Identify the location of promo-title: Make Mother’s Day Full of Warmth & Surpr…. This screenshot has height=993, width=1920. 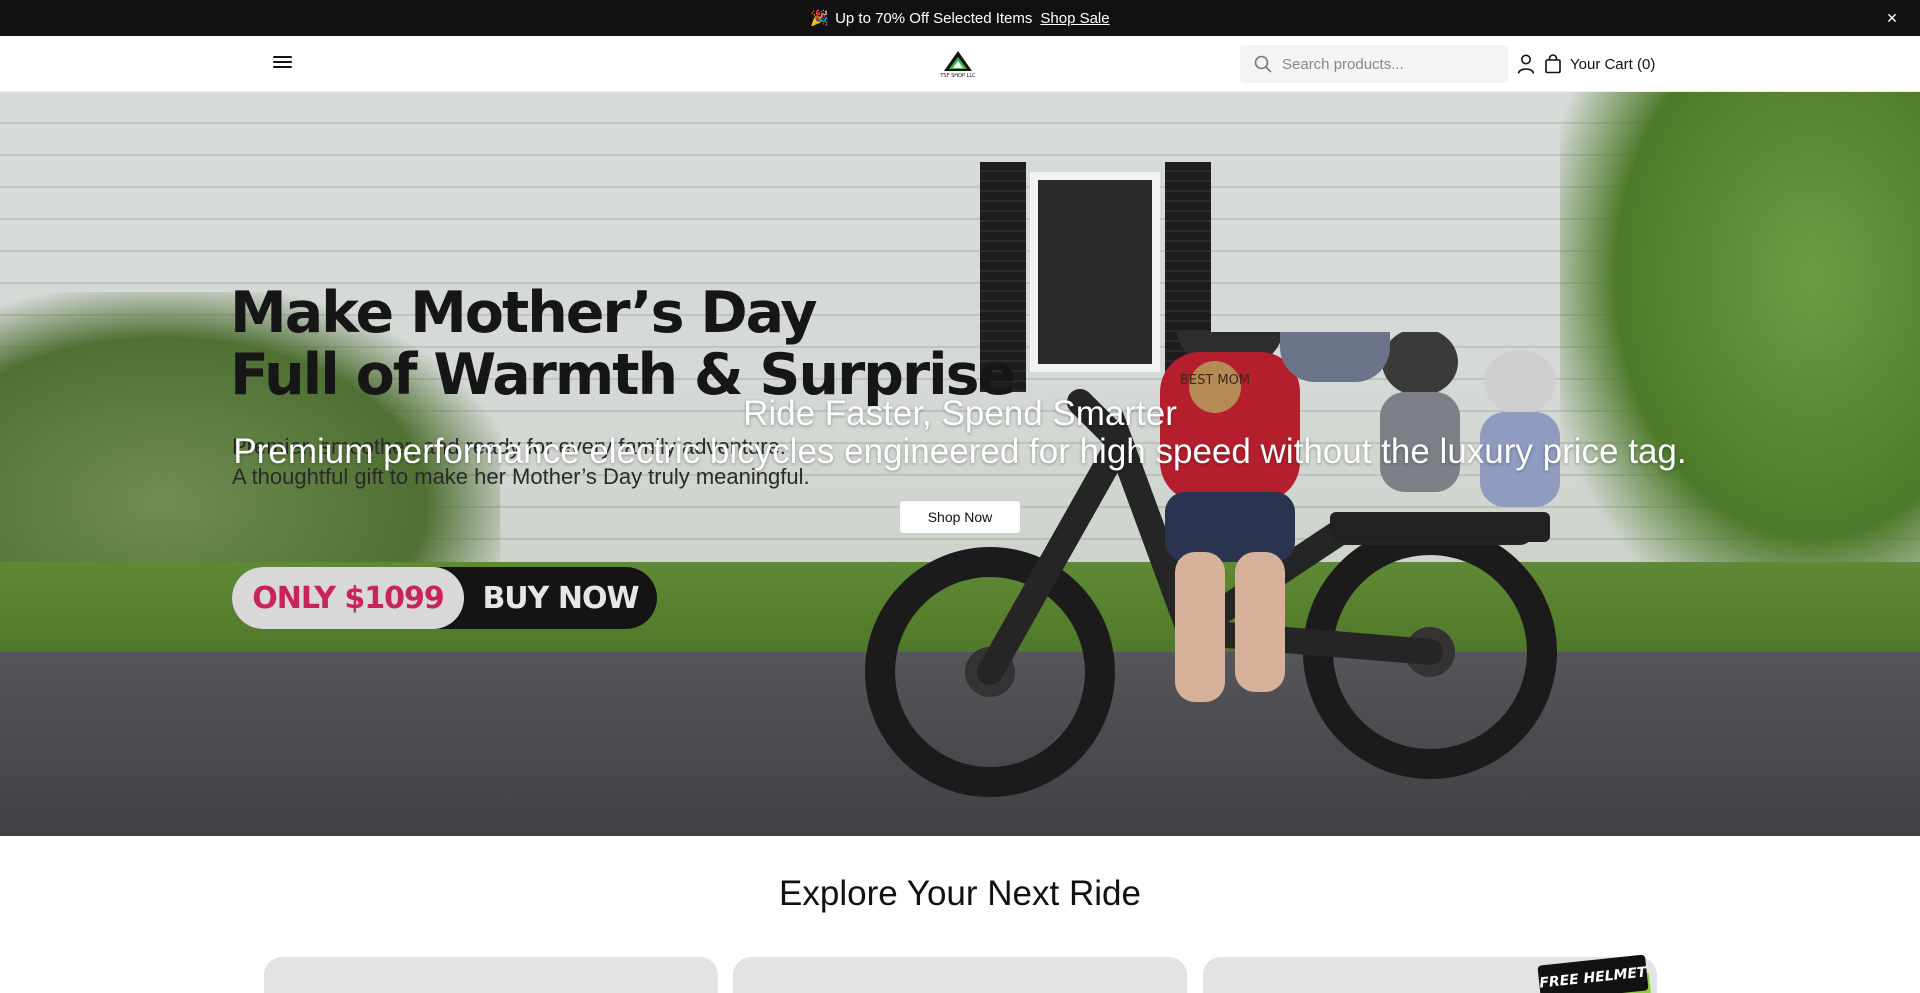
(623, 343).